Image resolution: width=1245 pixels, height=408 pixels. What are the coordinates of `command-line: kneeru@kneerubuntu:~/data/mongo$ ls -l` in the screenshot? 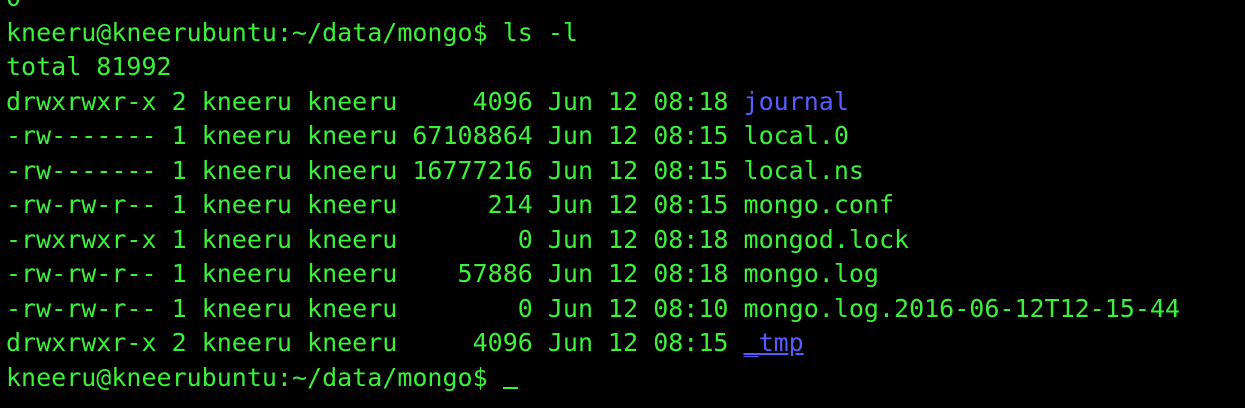 It's located at (625, 33).